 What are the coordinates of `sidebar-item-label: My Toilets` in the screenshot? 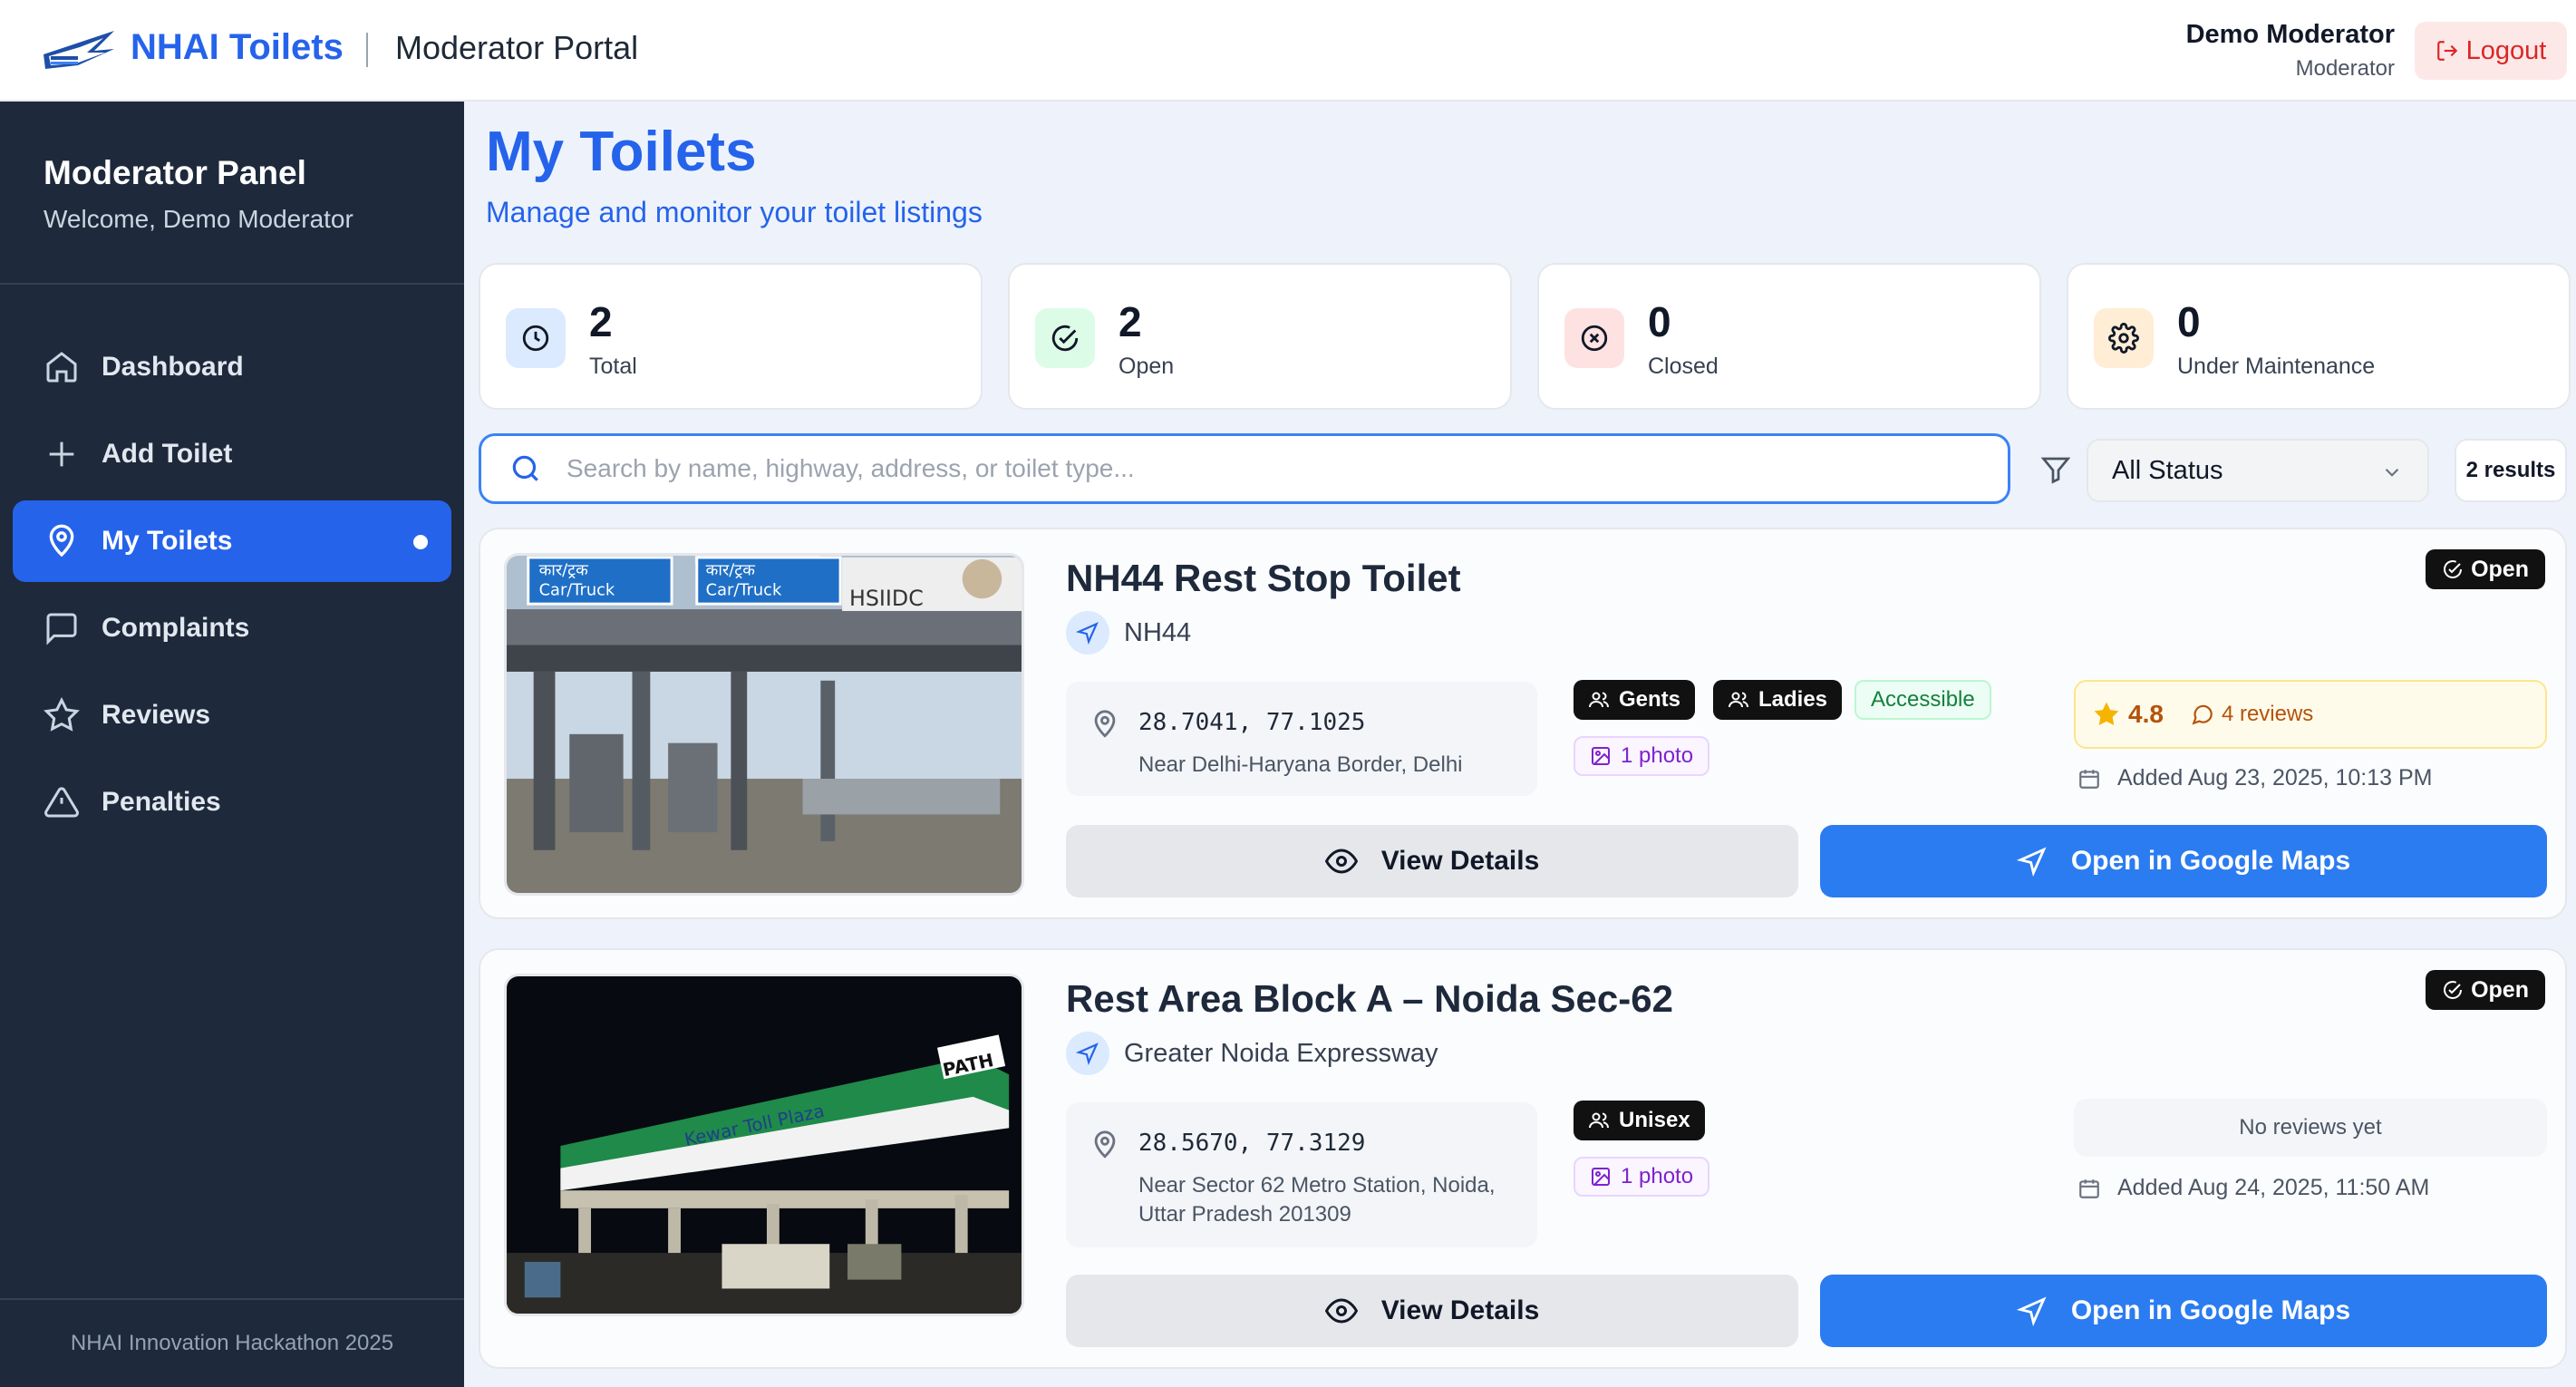 It's located at (167, 541).